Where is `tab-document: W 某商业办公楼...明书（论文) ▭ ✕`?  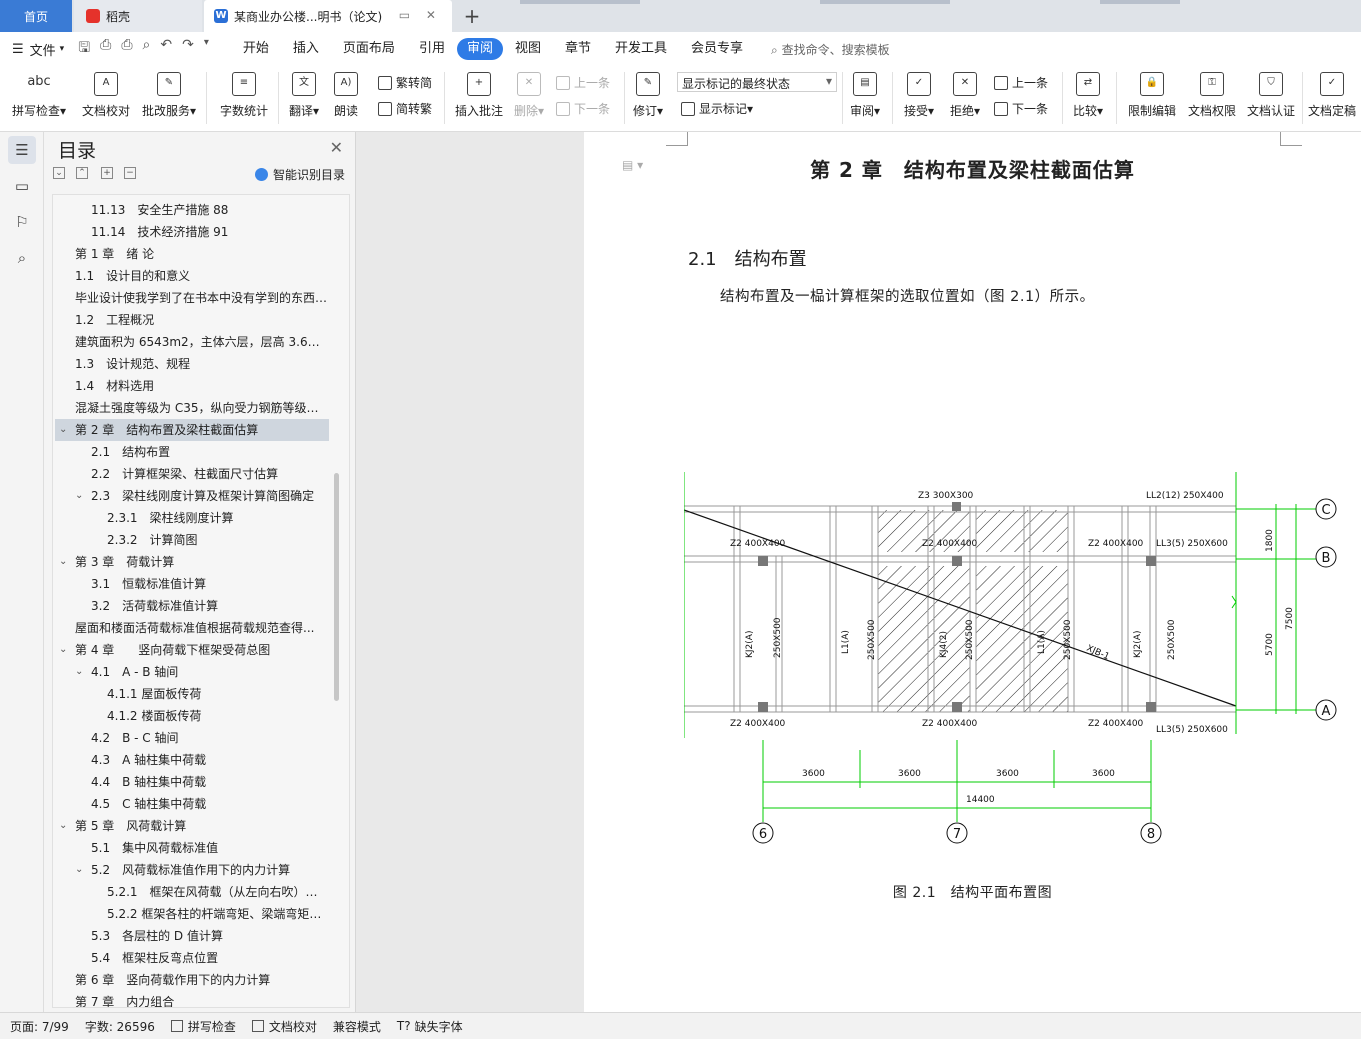 tab-document: W 某商业办公楼...明书（论文) ▭ ✕ is located at coordinates (328, 16).